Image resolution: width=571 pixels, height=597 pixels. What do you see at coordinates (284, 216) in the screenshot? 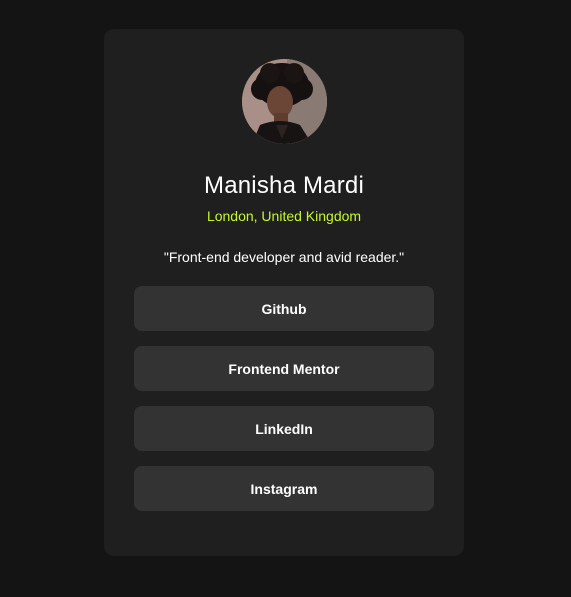
I see `profile-location: London, United Kingdom` at bounding box center [284, 216].